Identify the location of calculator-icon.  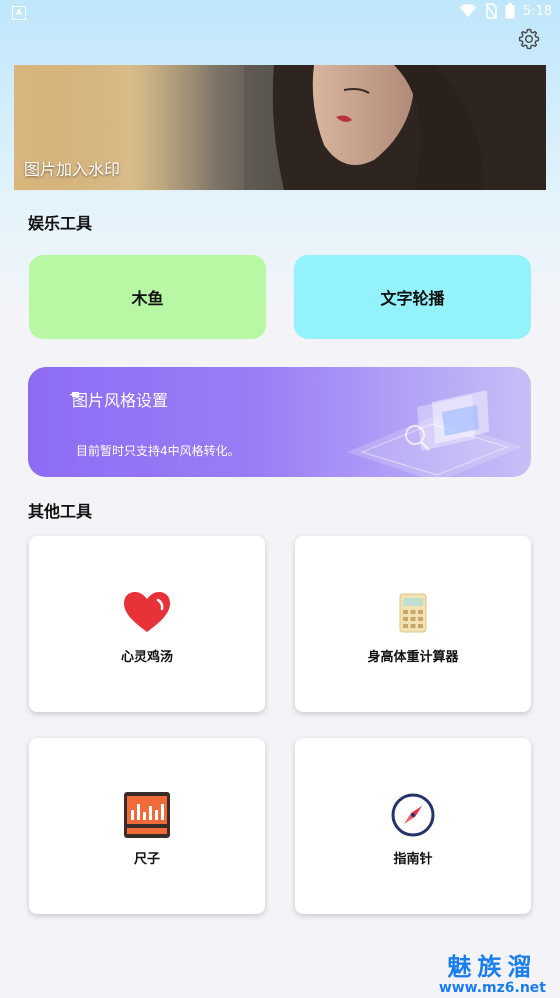
(413, 613).